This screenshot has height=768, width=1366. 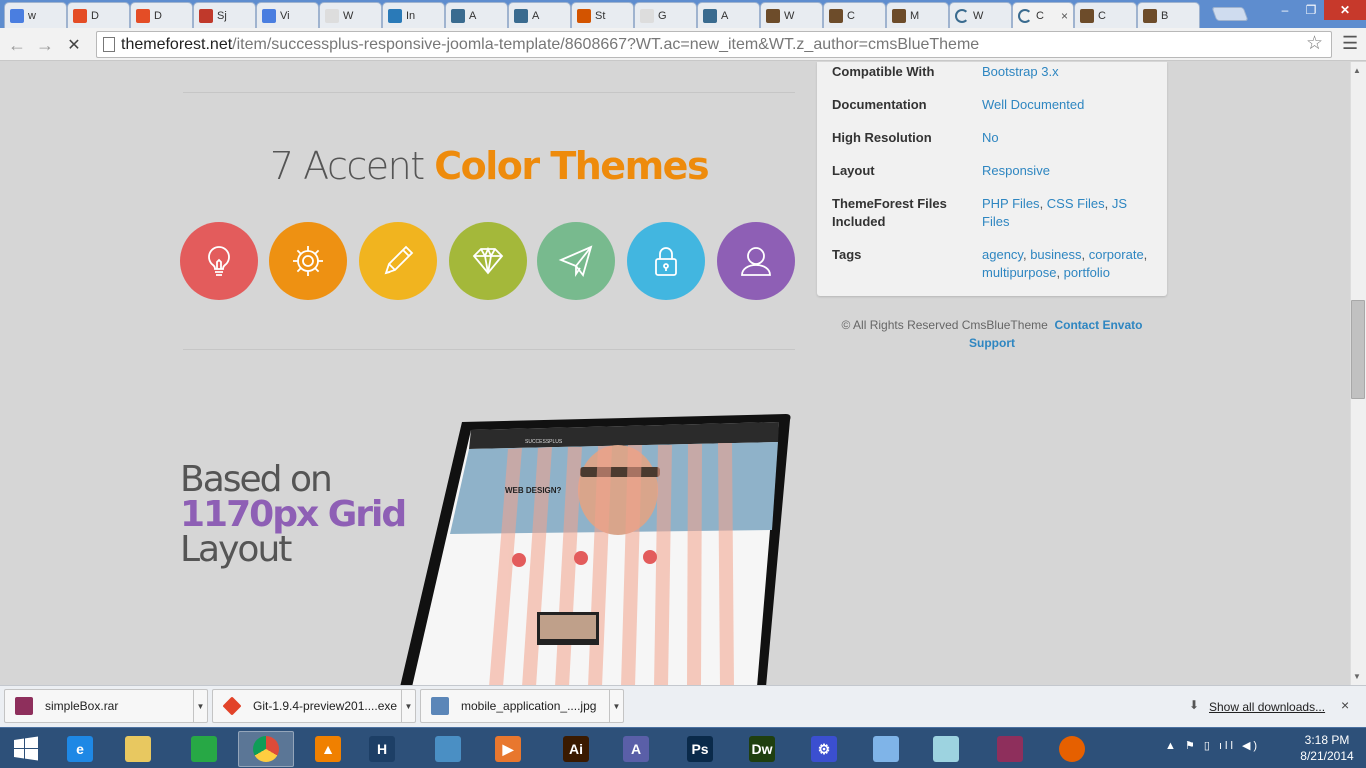 What do you see at coordinates (1350, 43) in the screenshot?
I see `chrome-menu-icon: ☰` at bounding box center [1350, 43].